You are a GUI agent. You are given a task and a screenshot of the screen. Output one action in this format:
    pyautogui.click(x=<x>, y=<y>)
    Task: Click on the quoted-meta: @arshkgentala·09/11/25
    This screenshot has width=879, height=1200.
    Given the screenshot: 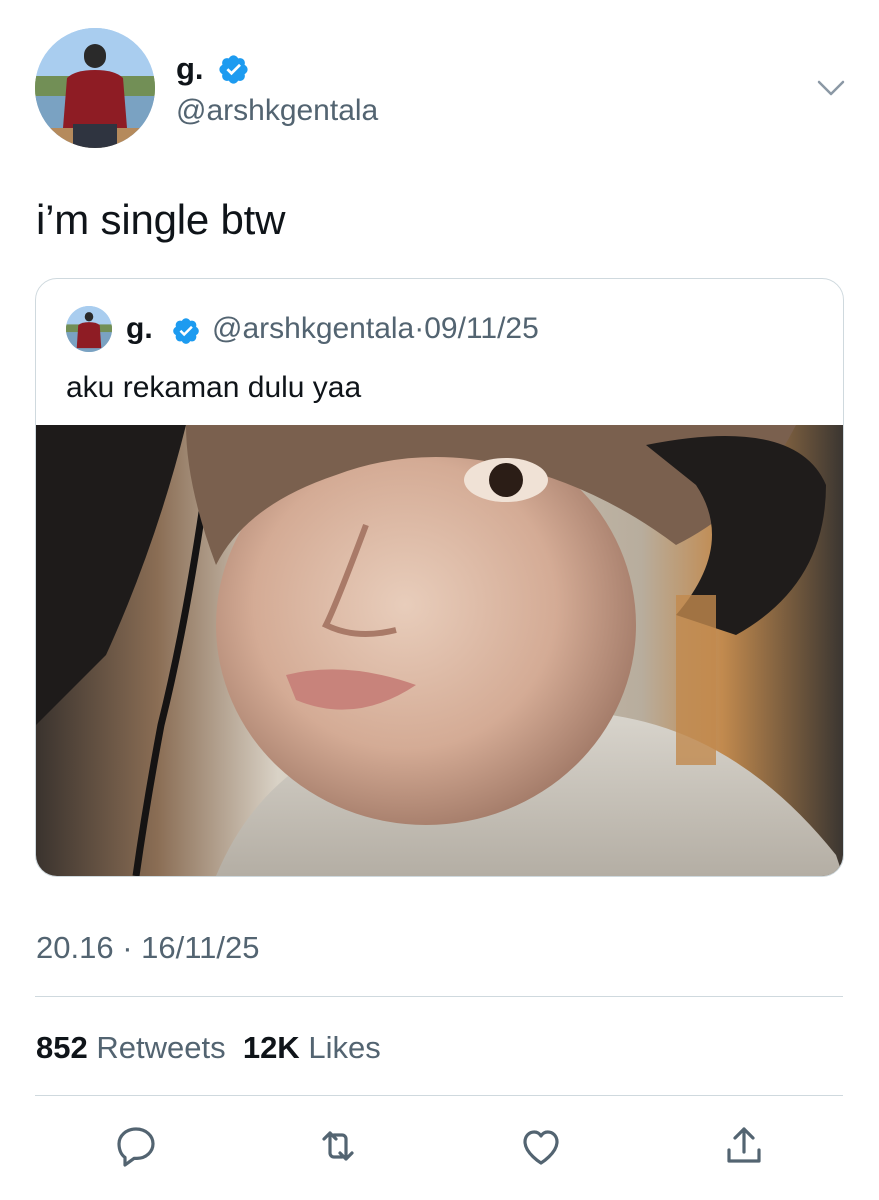 What is the action you would take?
    pyautogui.click(x=375, y=328)
    